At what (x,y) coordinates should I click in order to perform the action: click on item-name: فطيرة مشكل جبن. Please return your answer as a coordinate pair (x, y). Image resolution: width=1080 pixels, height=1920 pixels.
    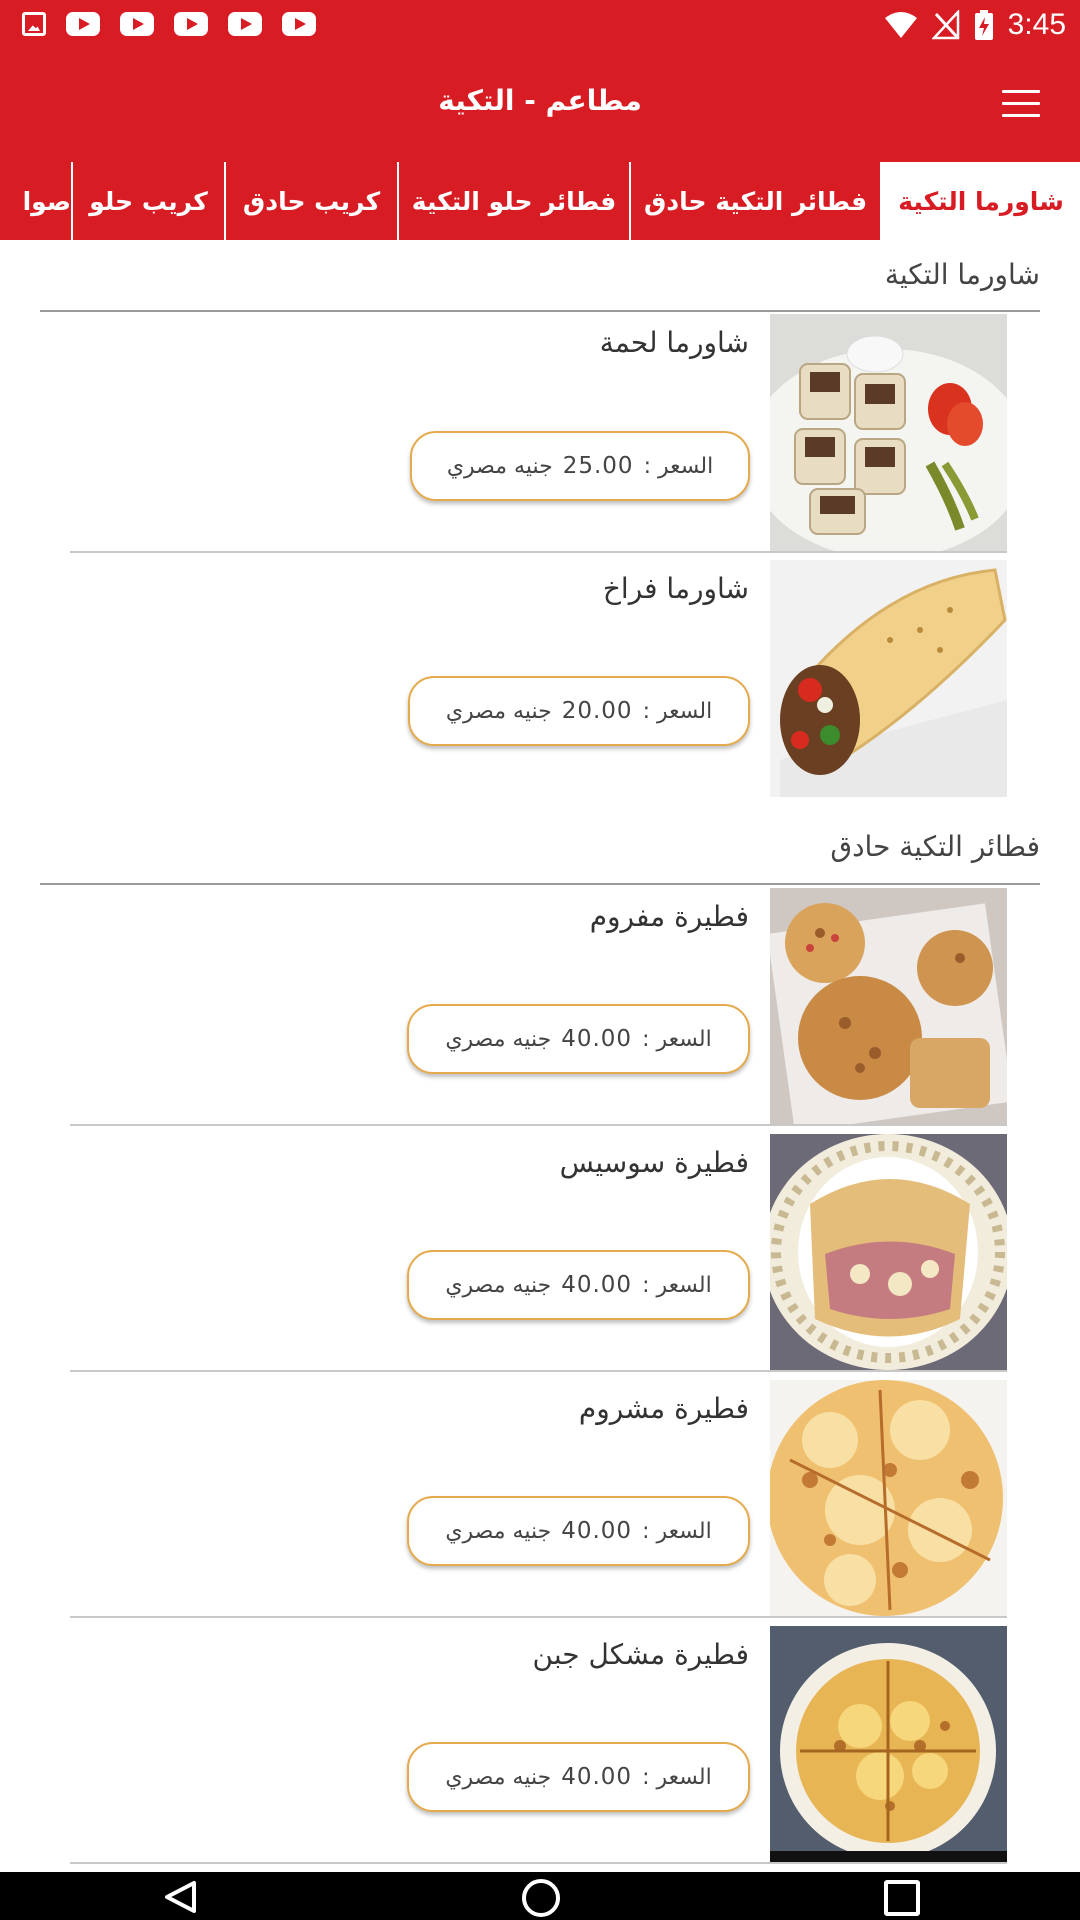
    Looking at the image, I should click on (640, 1654).